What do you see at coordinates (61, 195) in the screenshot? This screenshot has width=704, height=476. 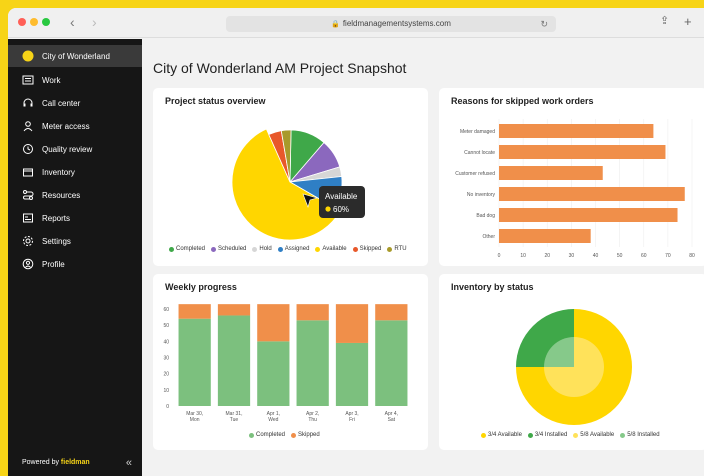 I see `sidebar-item-label: Resources` at bounding box center [61, 195].